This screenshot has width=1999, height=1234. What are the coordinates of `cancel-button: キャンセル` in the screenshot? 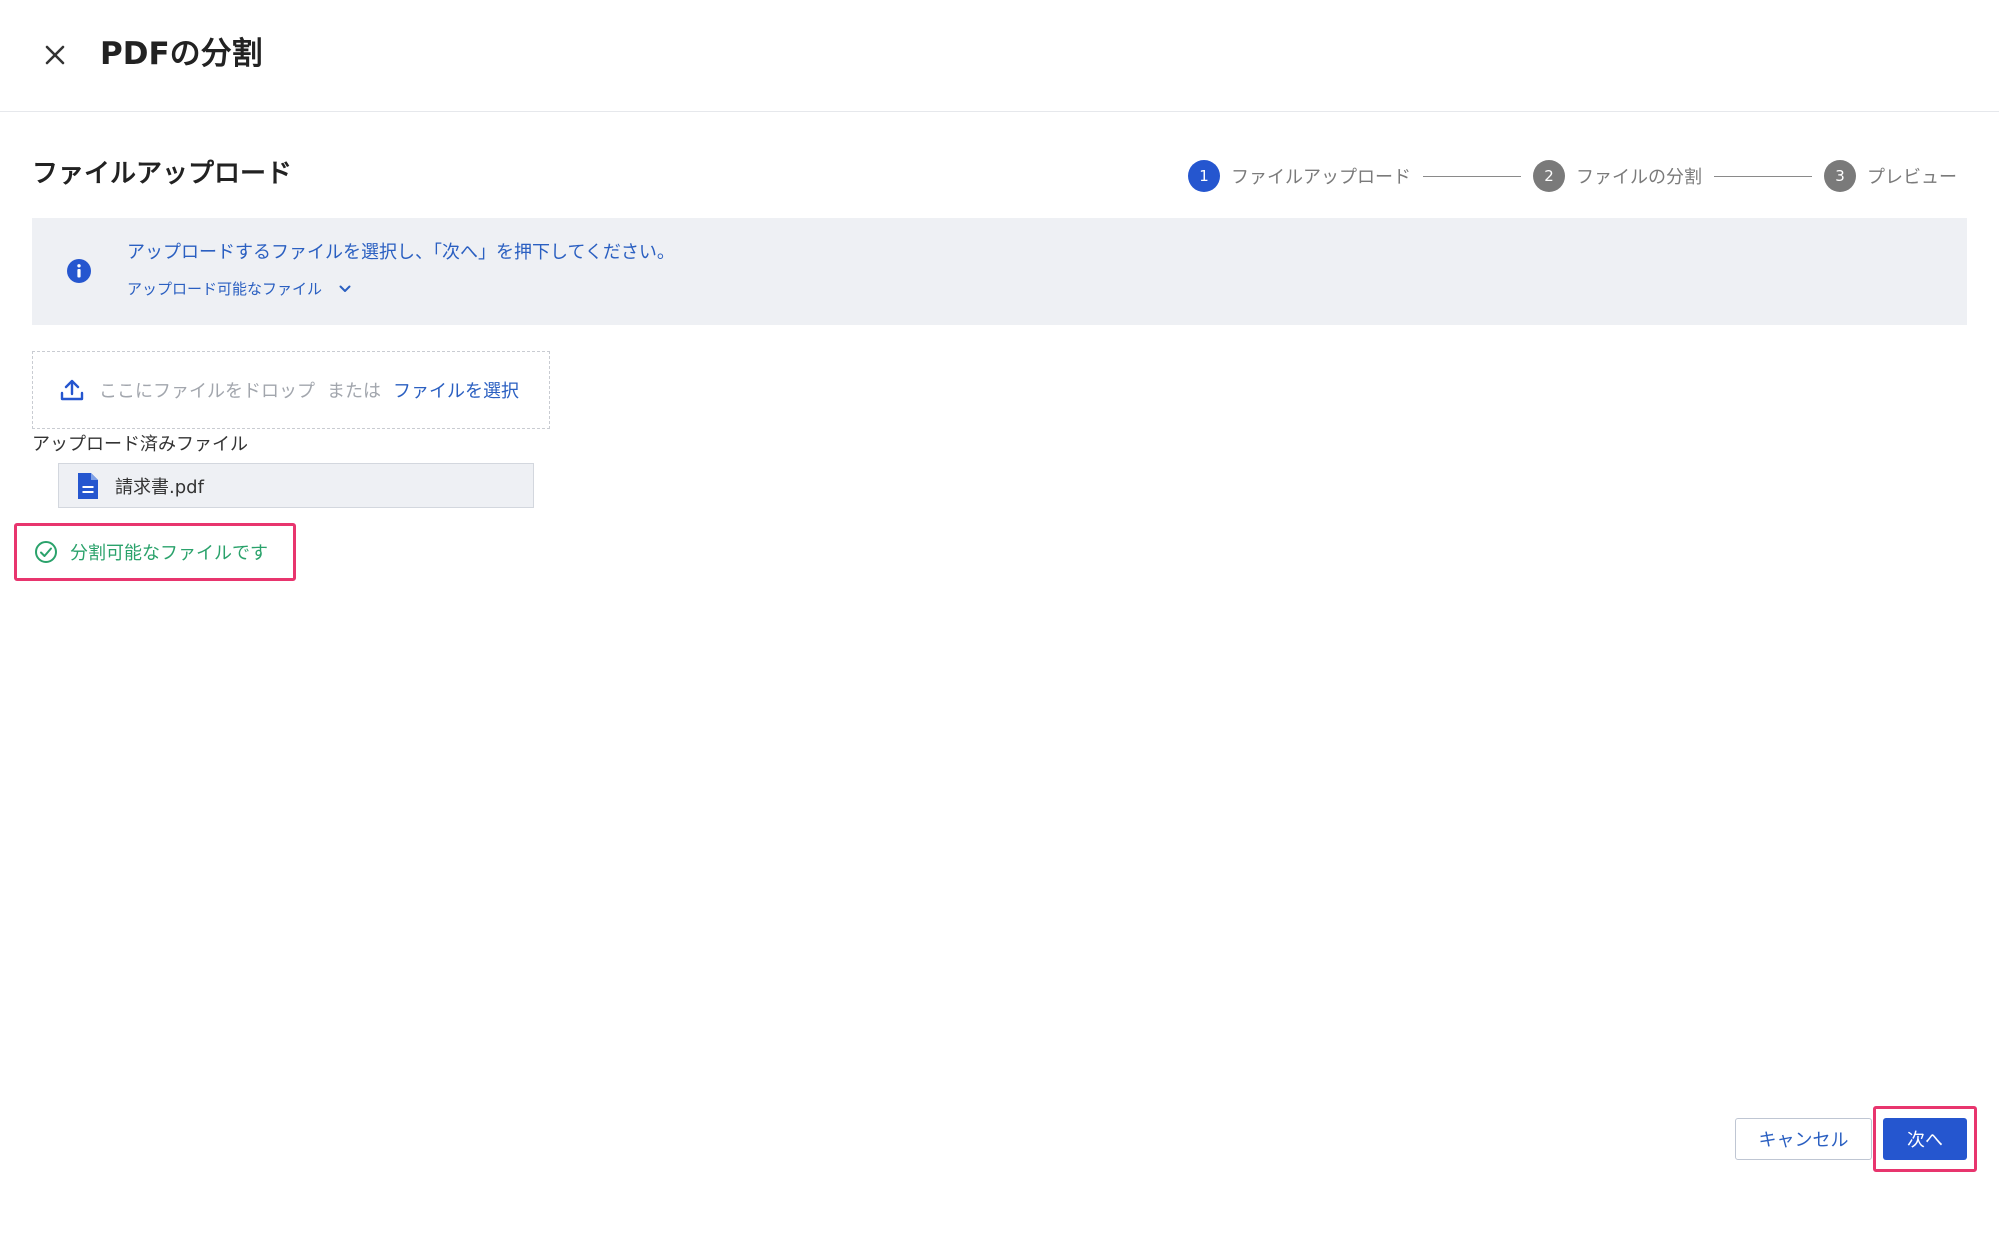 It's located at (1803, 1139).